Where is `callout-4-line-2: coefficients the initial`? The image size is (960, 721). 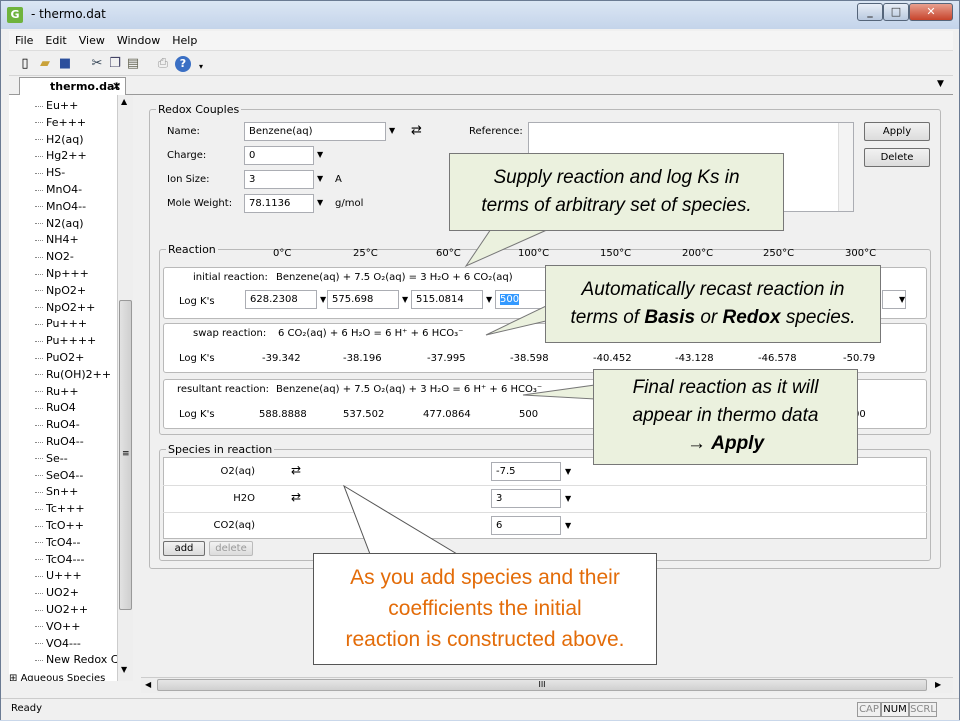 callout-4-line-2: coefficients the initial is located at coordinates (485, 608).